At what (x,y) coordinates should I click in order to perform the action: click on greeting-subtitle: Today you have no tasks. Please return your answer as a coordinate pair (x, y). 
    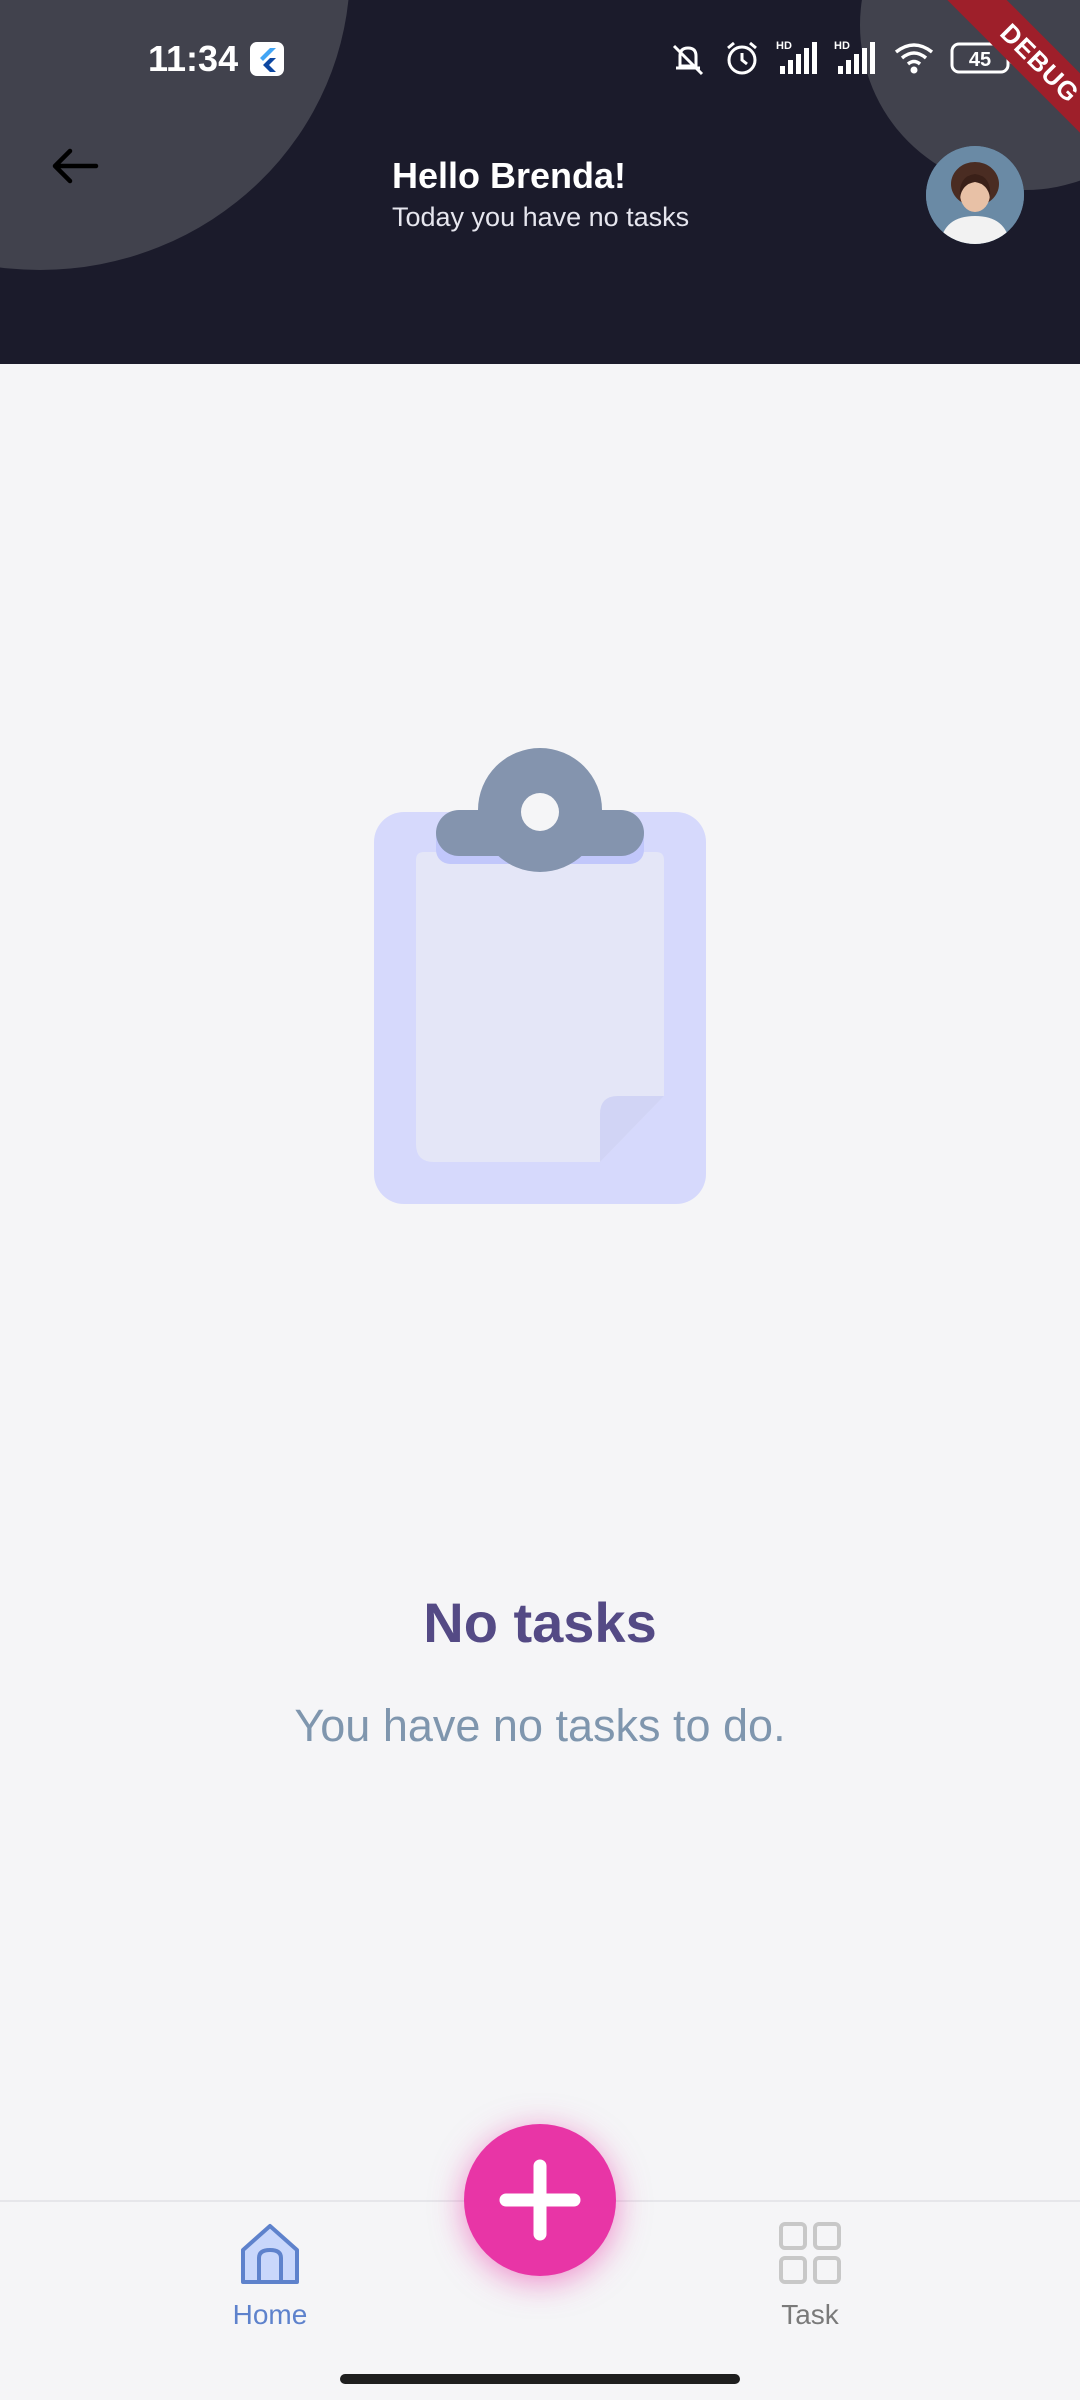
    Looking at the image, I should click on (541, 217).